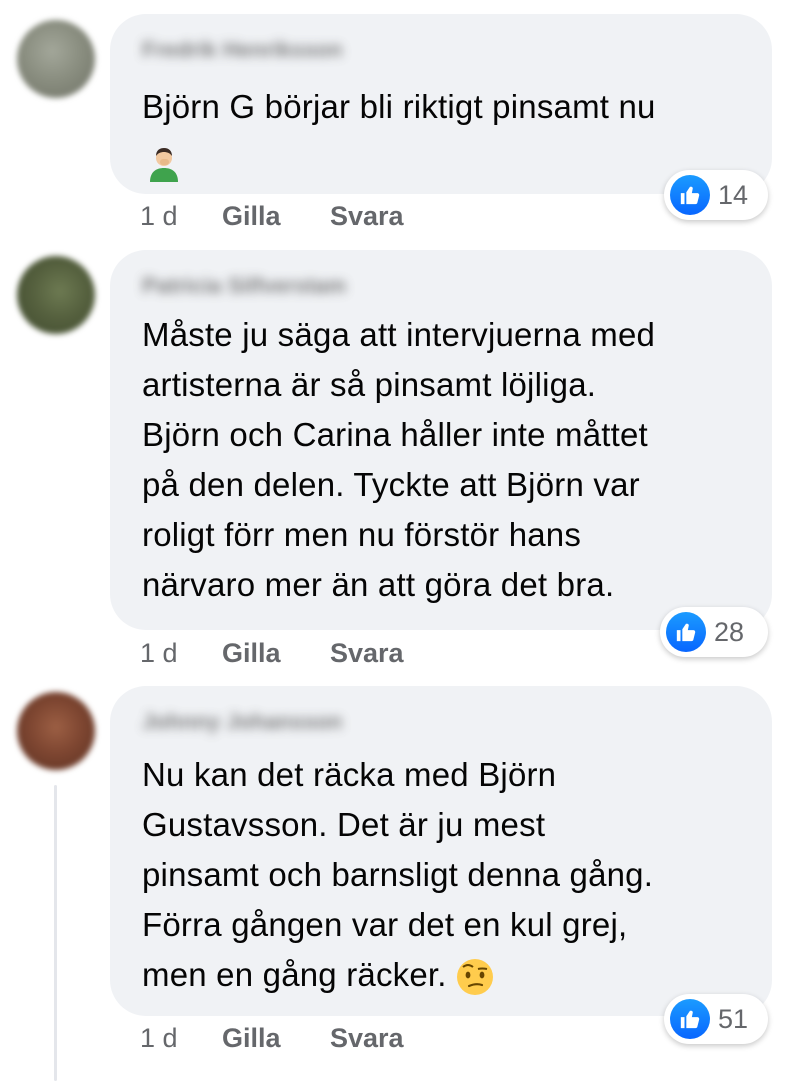 This screenshot has height=1081, width=800. What do you see at coordinates (242, 50) in the screenshot?
I see `comment-author-name: Fredrik Henriksson` at bounding box center [242, 50].